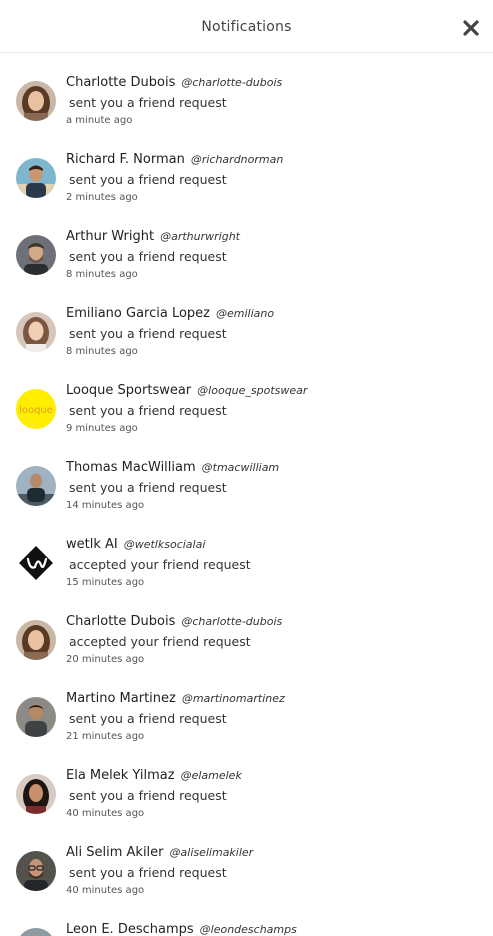  I want to click on user-name: Richard F. Norman, so click(125, 159).